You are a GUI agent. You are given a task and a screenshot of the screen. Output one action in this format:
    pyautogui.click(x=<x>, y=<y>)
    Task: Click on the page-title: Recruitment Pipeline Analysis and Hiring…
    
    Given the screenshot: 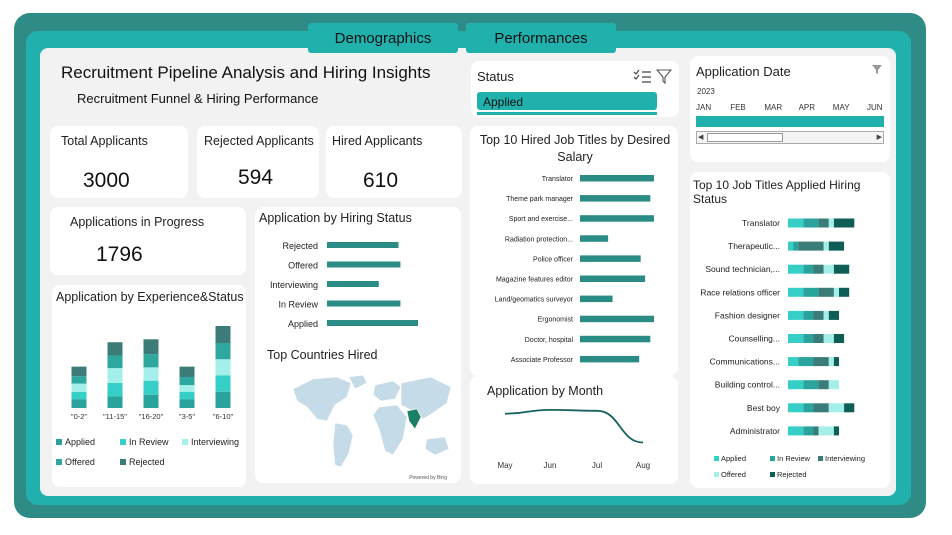 What is the action you would take?
    pyautogui.click(x=246, y=72)
    